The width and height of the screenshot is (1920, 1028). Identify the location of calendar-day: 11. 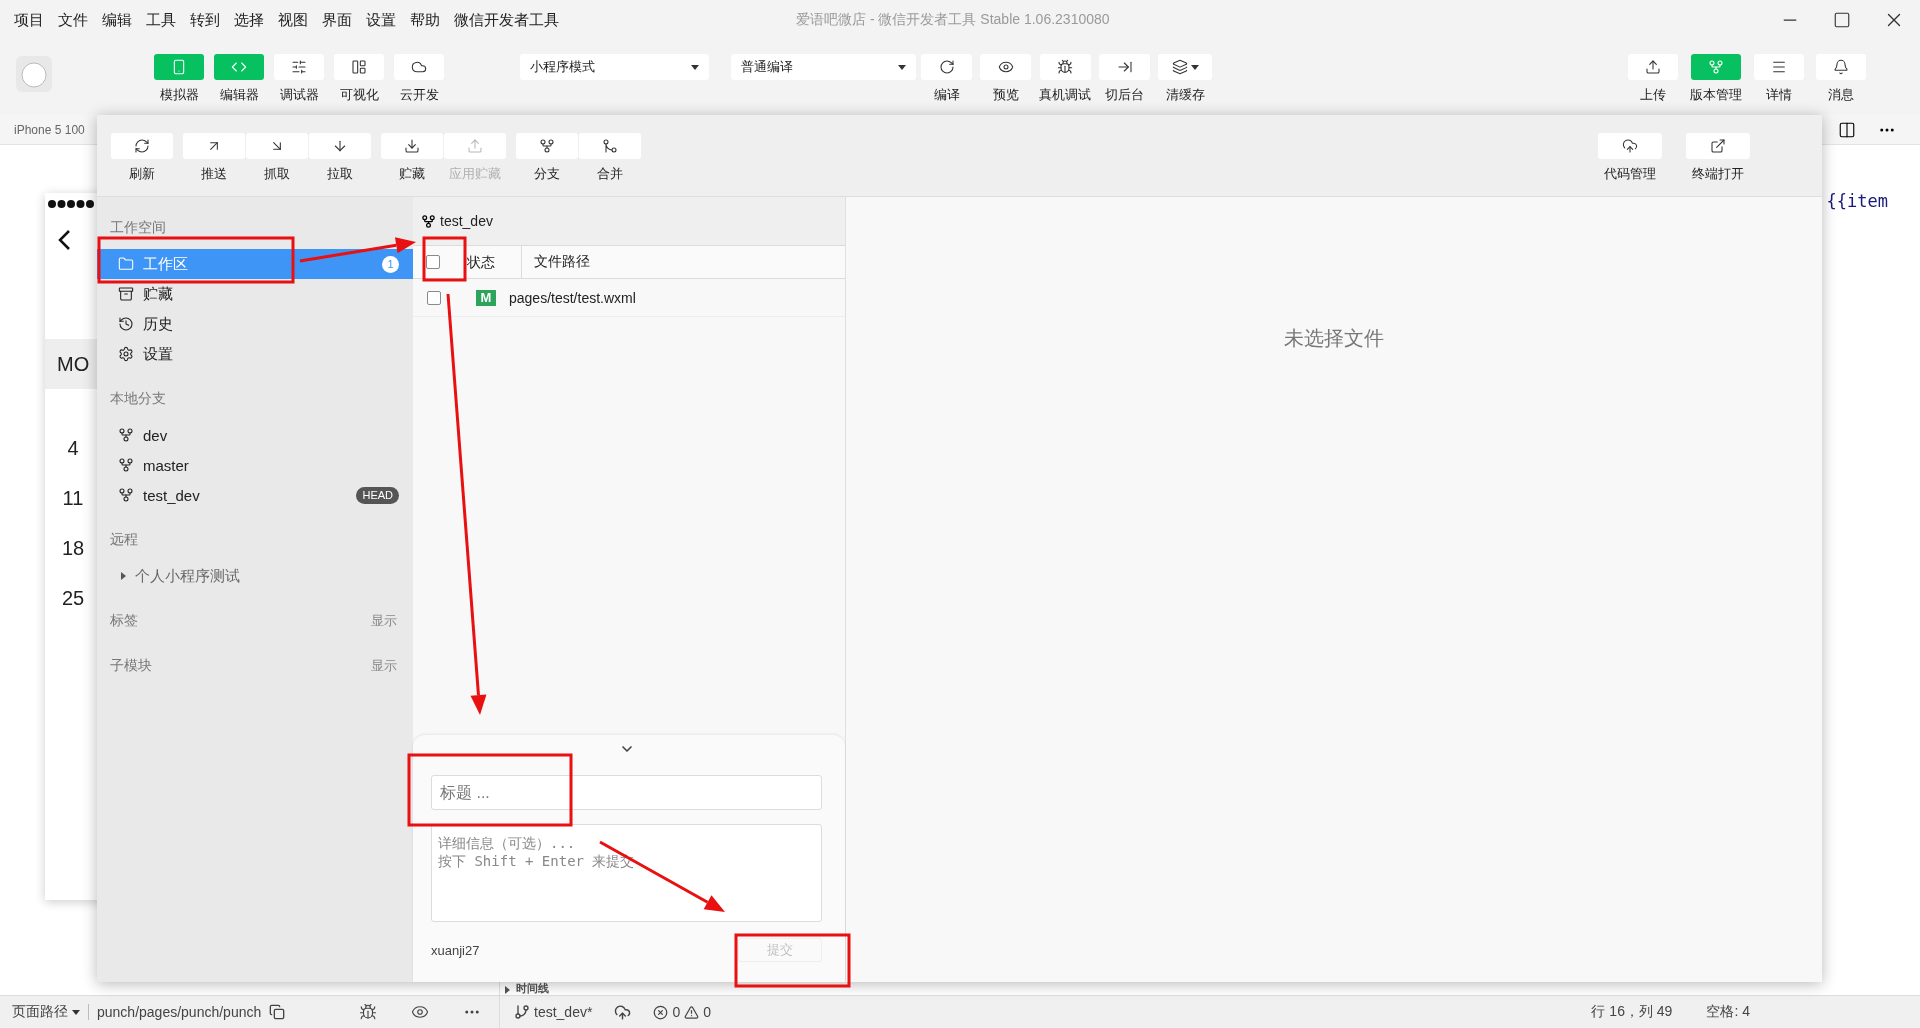
(73, 498).